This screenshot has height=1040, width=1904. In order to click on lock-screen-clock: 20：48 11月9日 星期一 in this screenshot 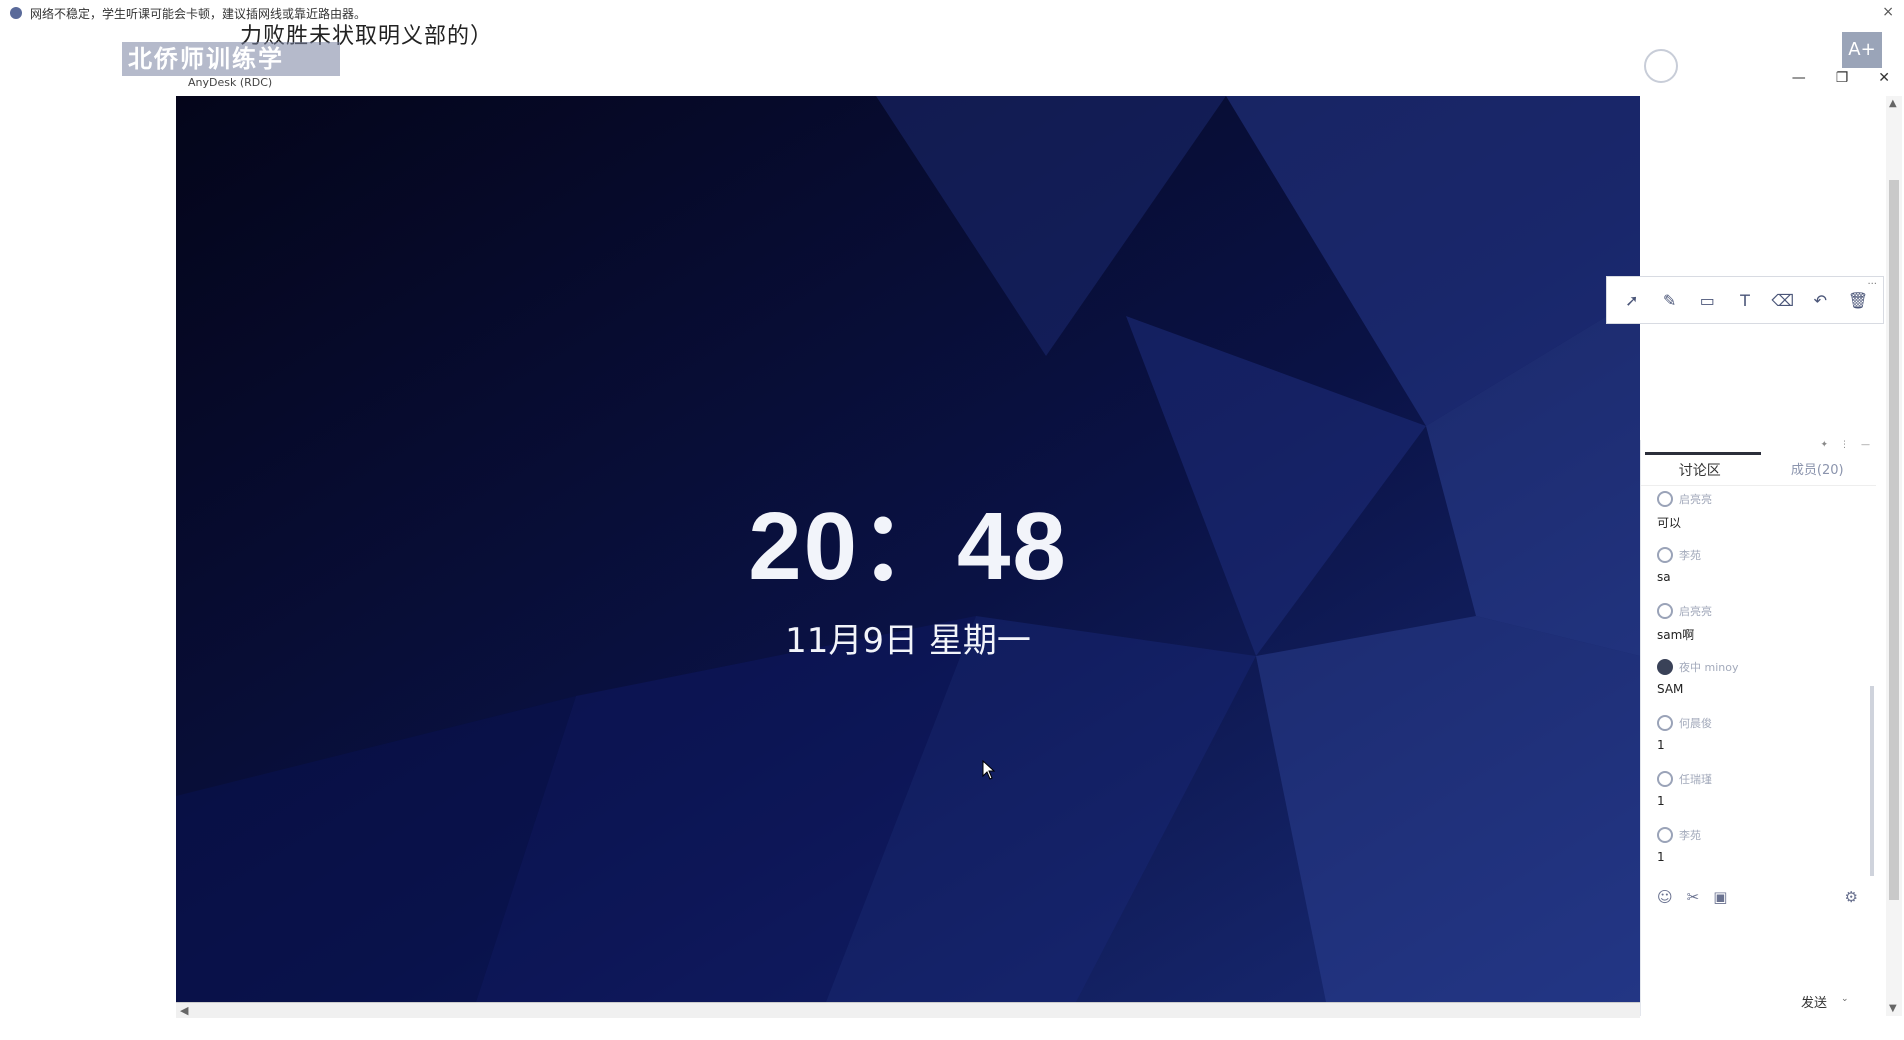, I will do `click(908, 565)`.